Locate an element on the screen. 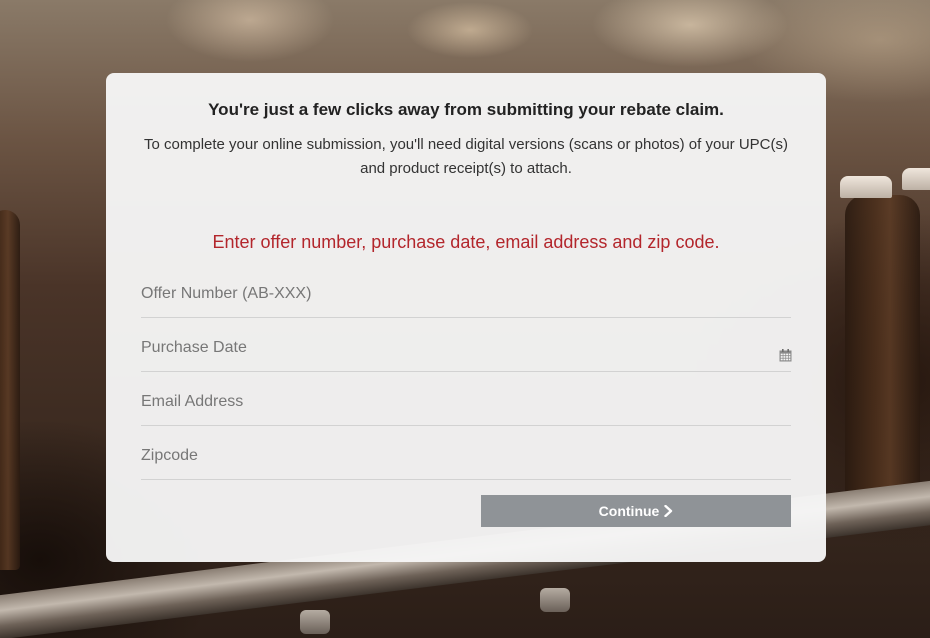  zipcode-field is located at coordinates (466, 457).